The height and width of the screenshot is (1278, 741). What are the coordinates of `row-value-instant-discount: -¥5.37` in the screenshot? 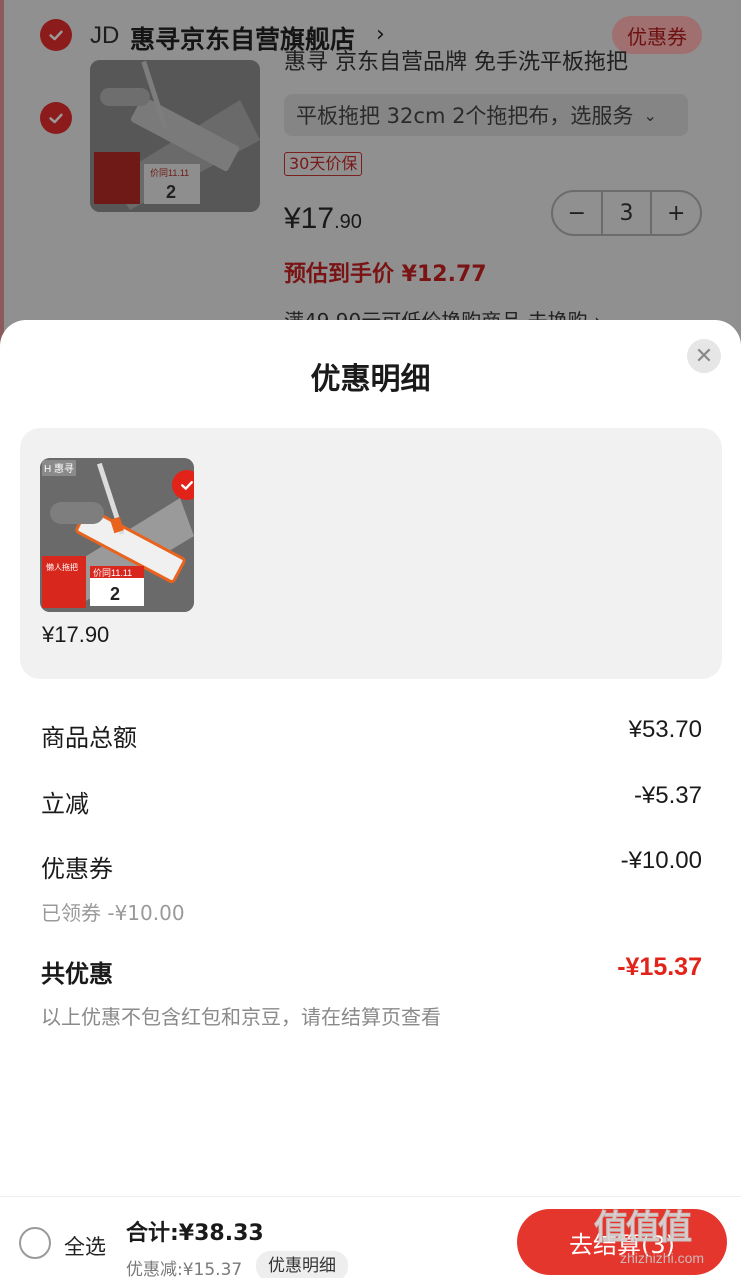 It's located at (667, 795).